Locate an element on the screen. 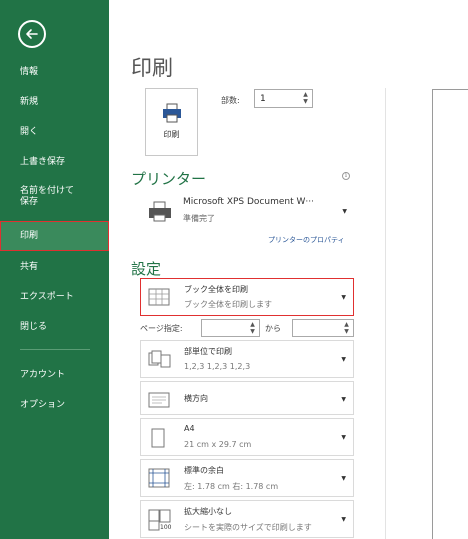 The width and height of the screenshot is (468, 539). printer-device-icon is located at coordinates (160, 214).